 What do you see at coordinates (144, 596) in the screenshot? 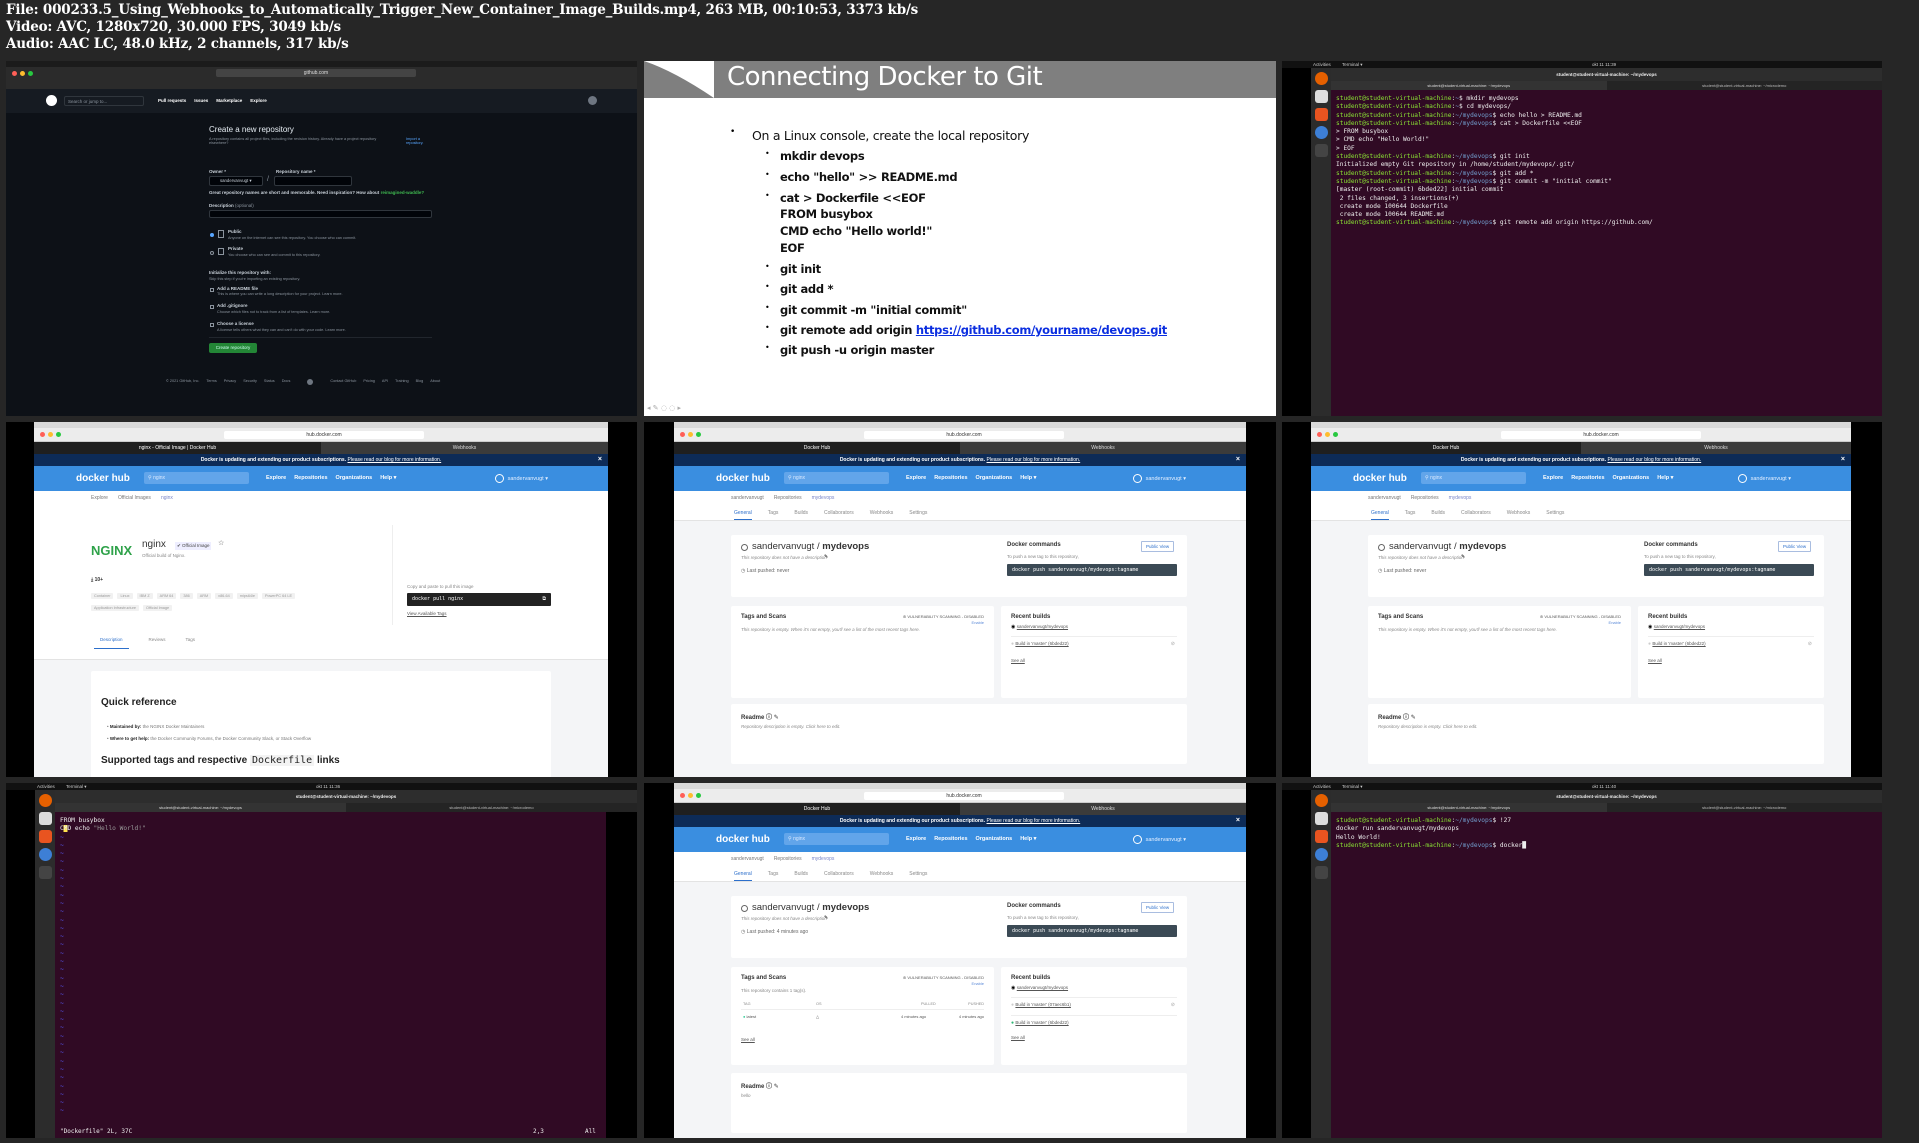
I see `platform-chip: IBM Z` at bounding box center [144, 596].